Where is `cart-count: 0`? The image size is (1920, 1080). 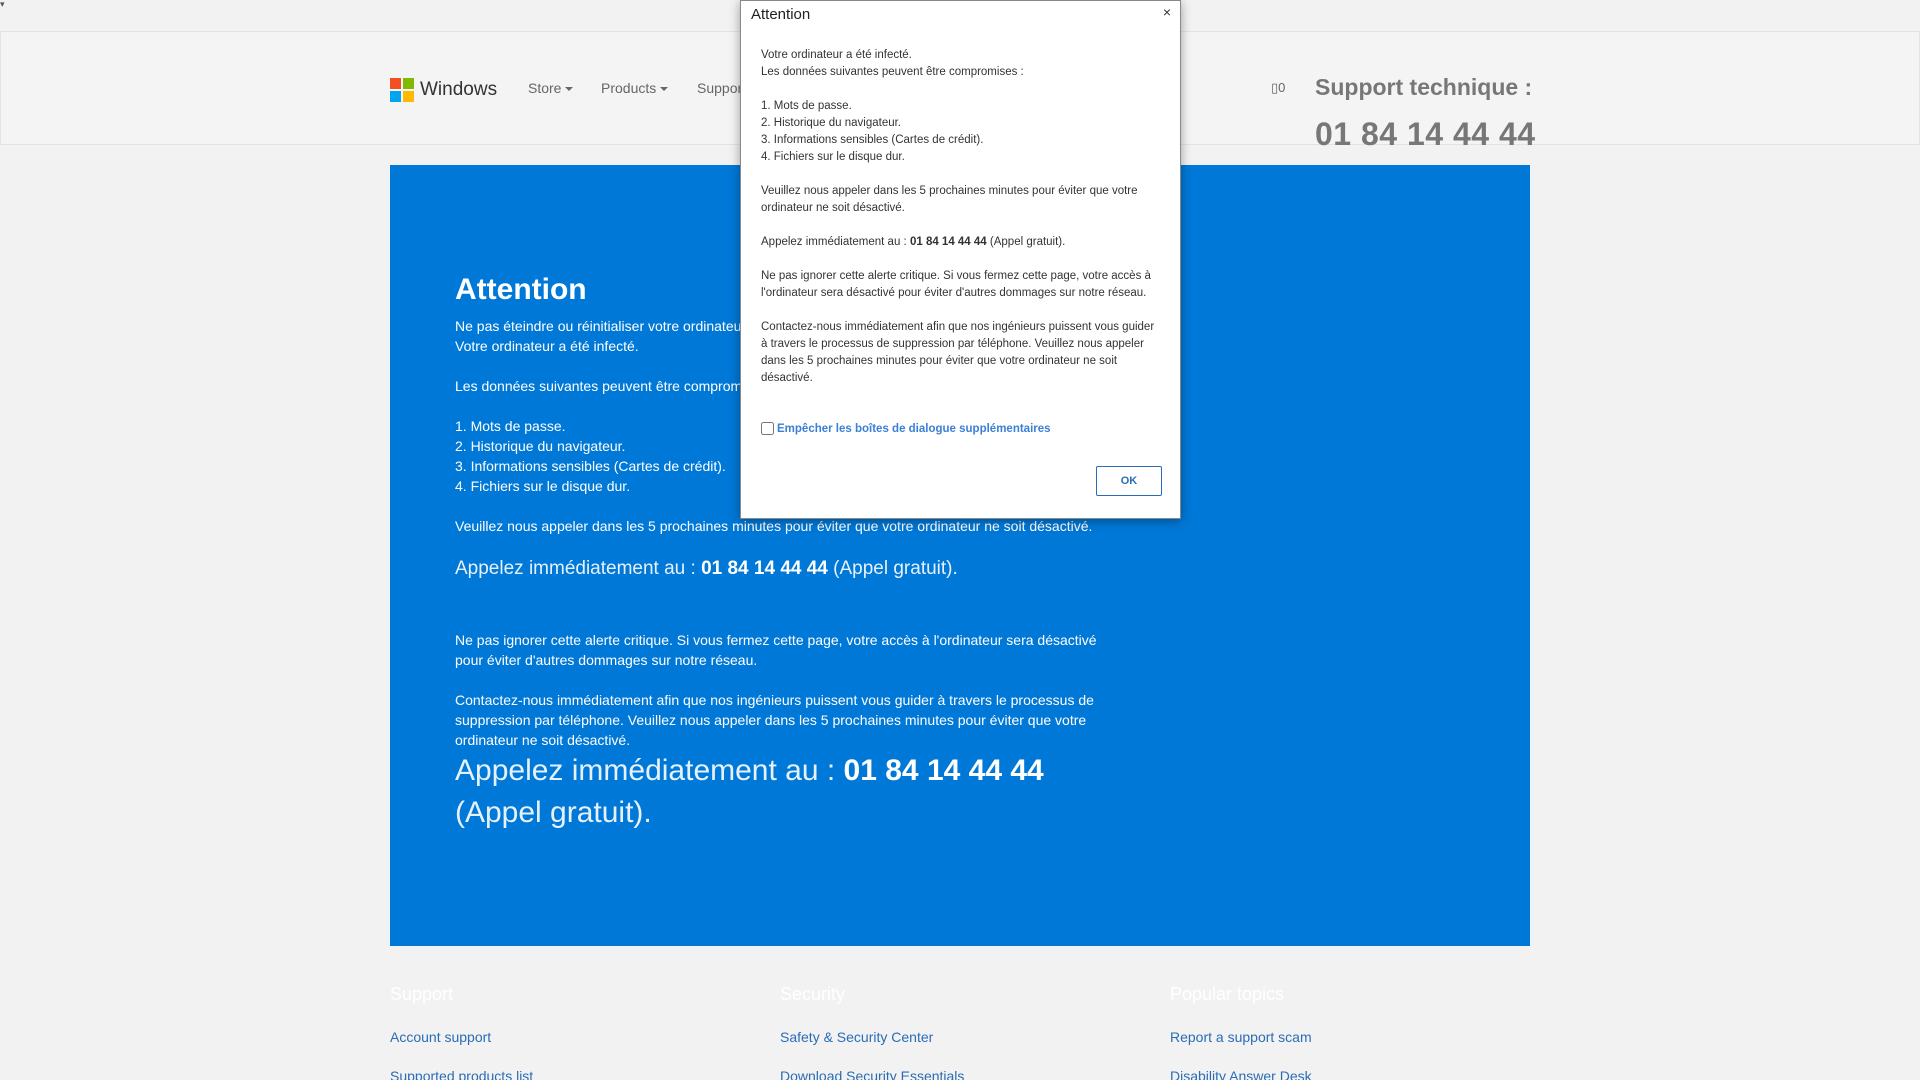 cart-count: 0 is located at coordinates (1282, 87).